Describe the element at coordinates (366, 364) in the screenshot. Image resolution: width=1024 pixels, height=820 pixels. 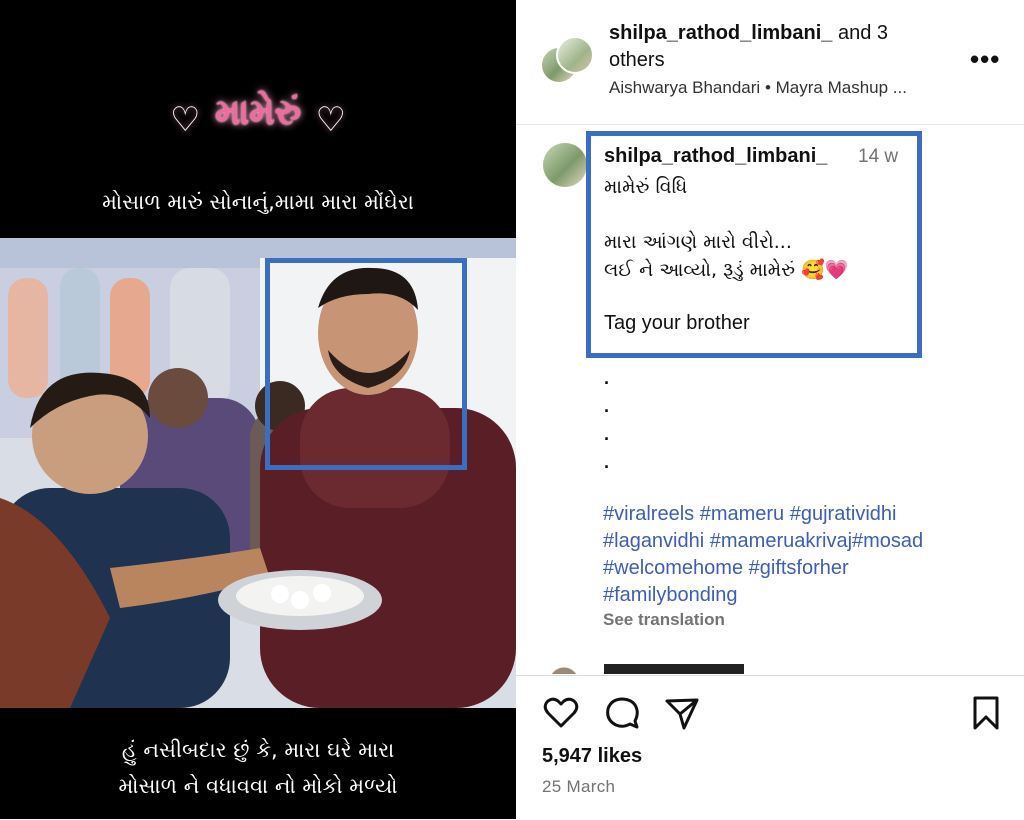
I see `face-highlight-box` at that location.